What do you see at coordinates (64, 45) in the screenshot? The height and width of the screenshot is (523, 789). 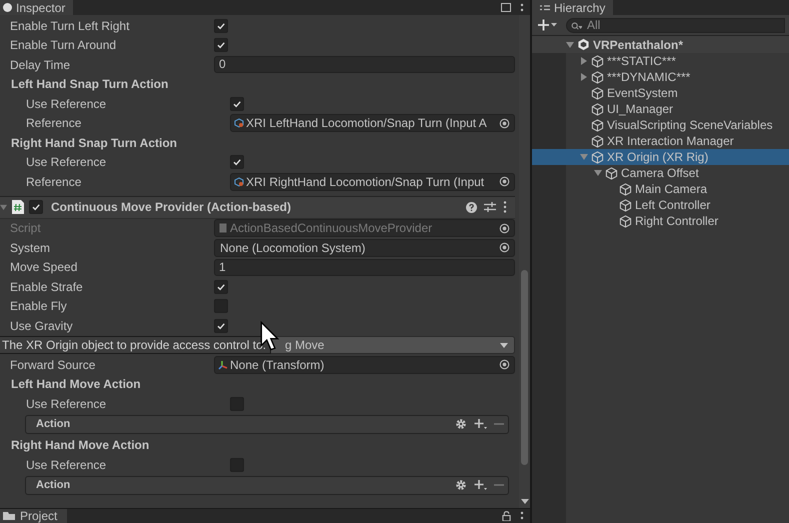 I see `field-label: Enable Turn Around` at bounding box center [64, 45].